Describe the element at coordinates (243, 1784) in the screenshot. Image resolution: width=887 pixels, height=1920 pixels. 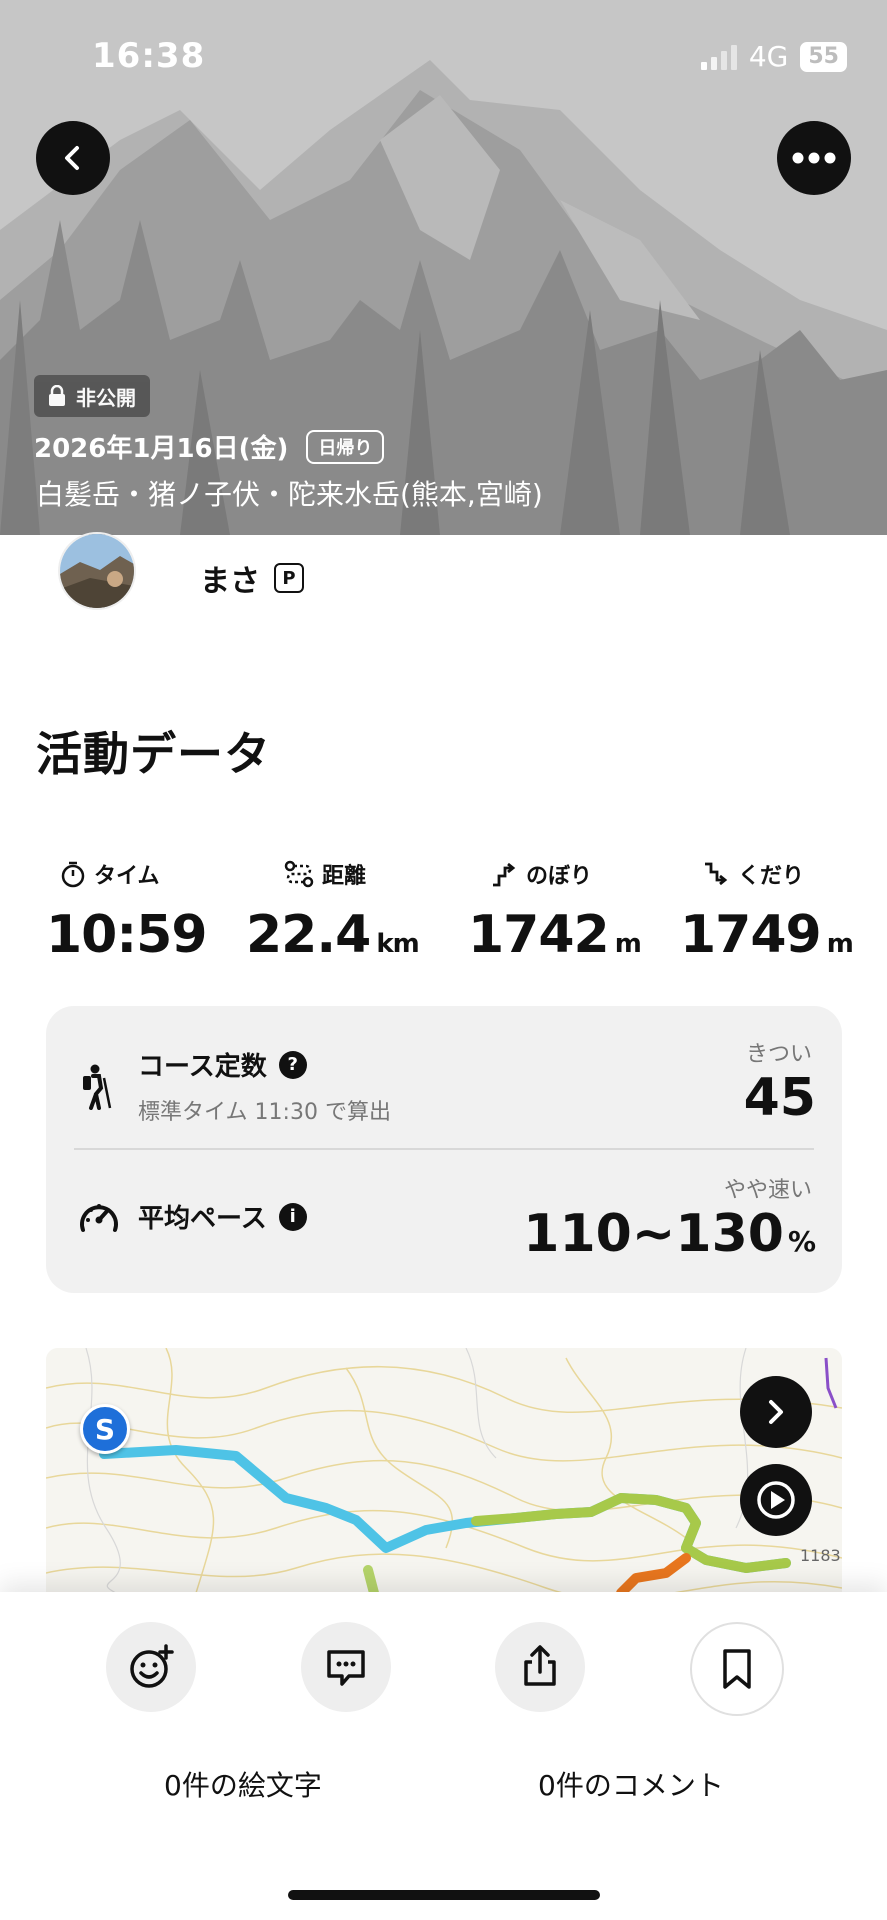
I see `emoji-count: 0件の絵文字` at that location.